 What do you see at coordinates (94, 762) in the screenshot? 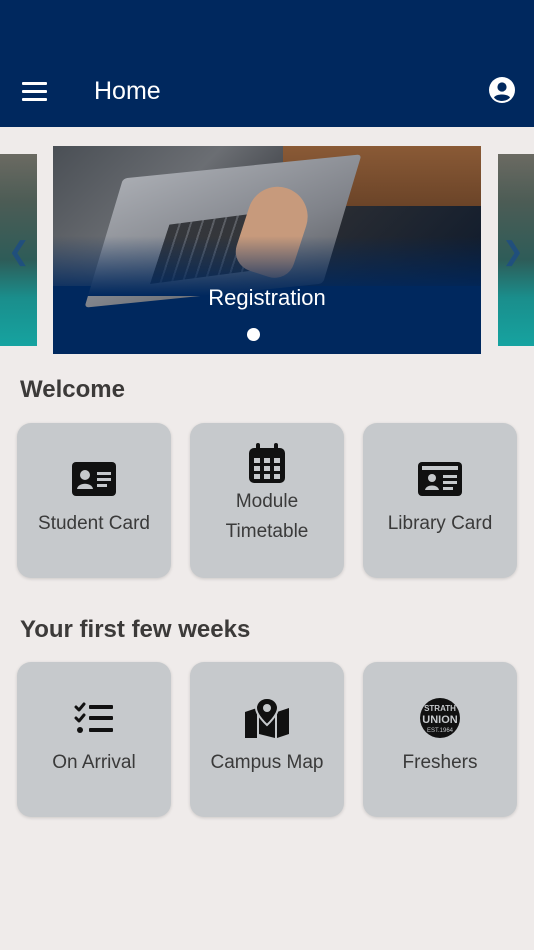
I see `tile-label: On Arrival` at bounding box center [94, 762].